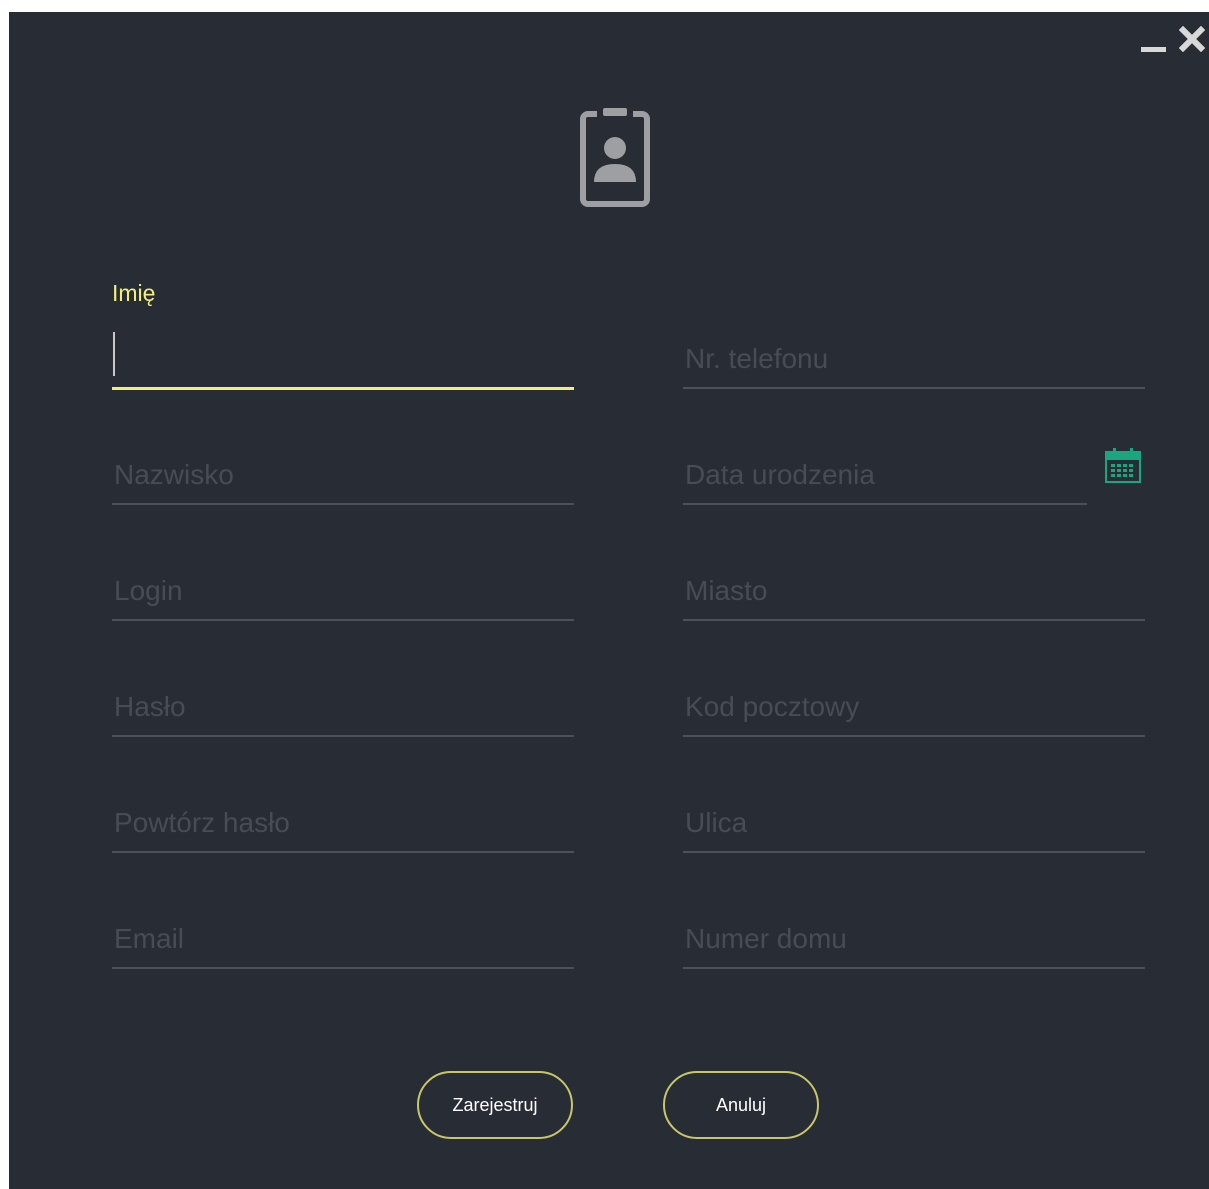 Image resolution: width=1209 pixels, height=1189 pixels. I want to click on repeat-password-placeholder: Powtórz hasło, so click(202, 822).